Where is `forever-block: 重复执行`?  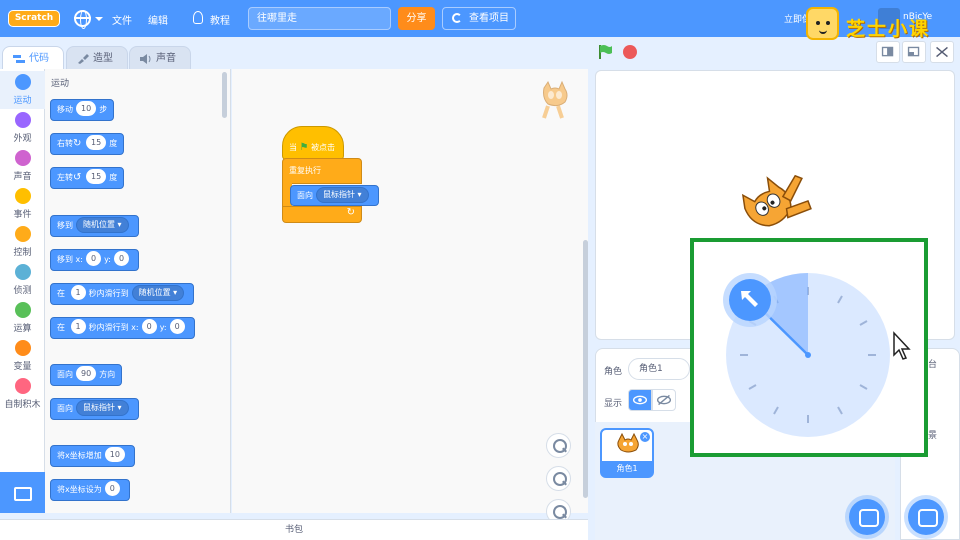
forever-block: 重复执行 is located at coordinates (322, 171).